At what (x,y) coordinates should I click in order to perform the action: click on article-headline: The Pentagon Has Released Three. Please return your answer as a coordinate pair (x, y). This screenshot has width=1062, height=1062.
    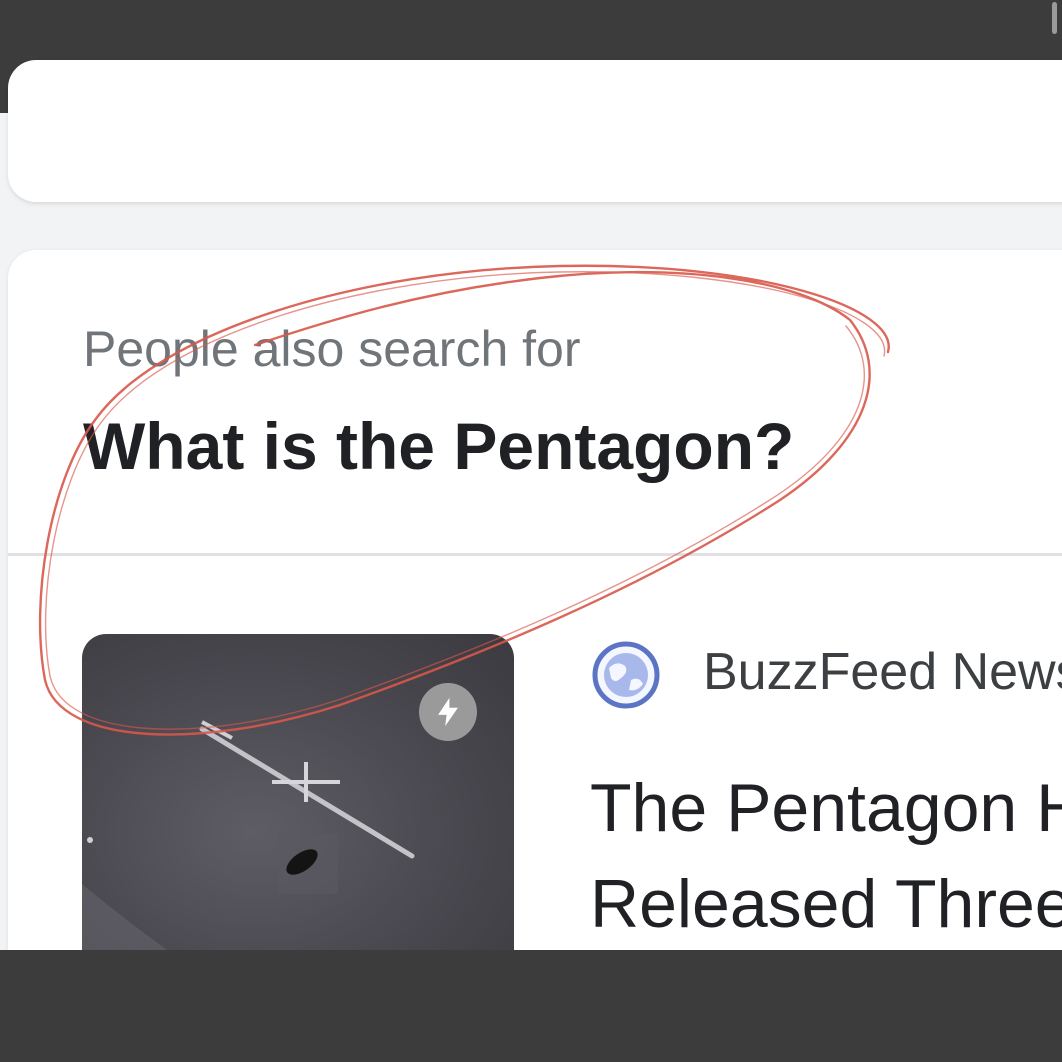
    Looking at the image, I should click on (826, 856).